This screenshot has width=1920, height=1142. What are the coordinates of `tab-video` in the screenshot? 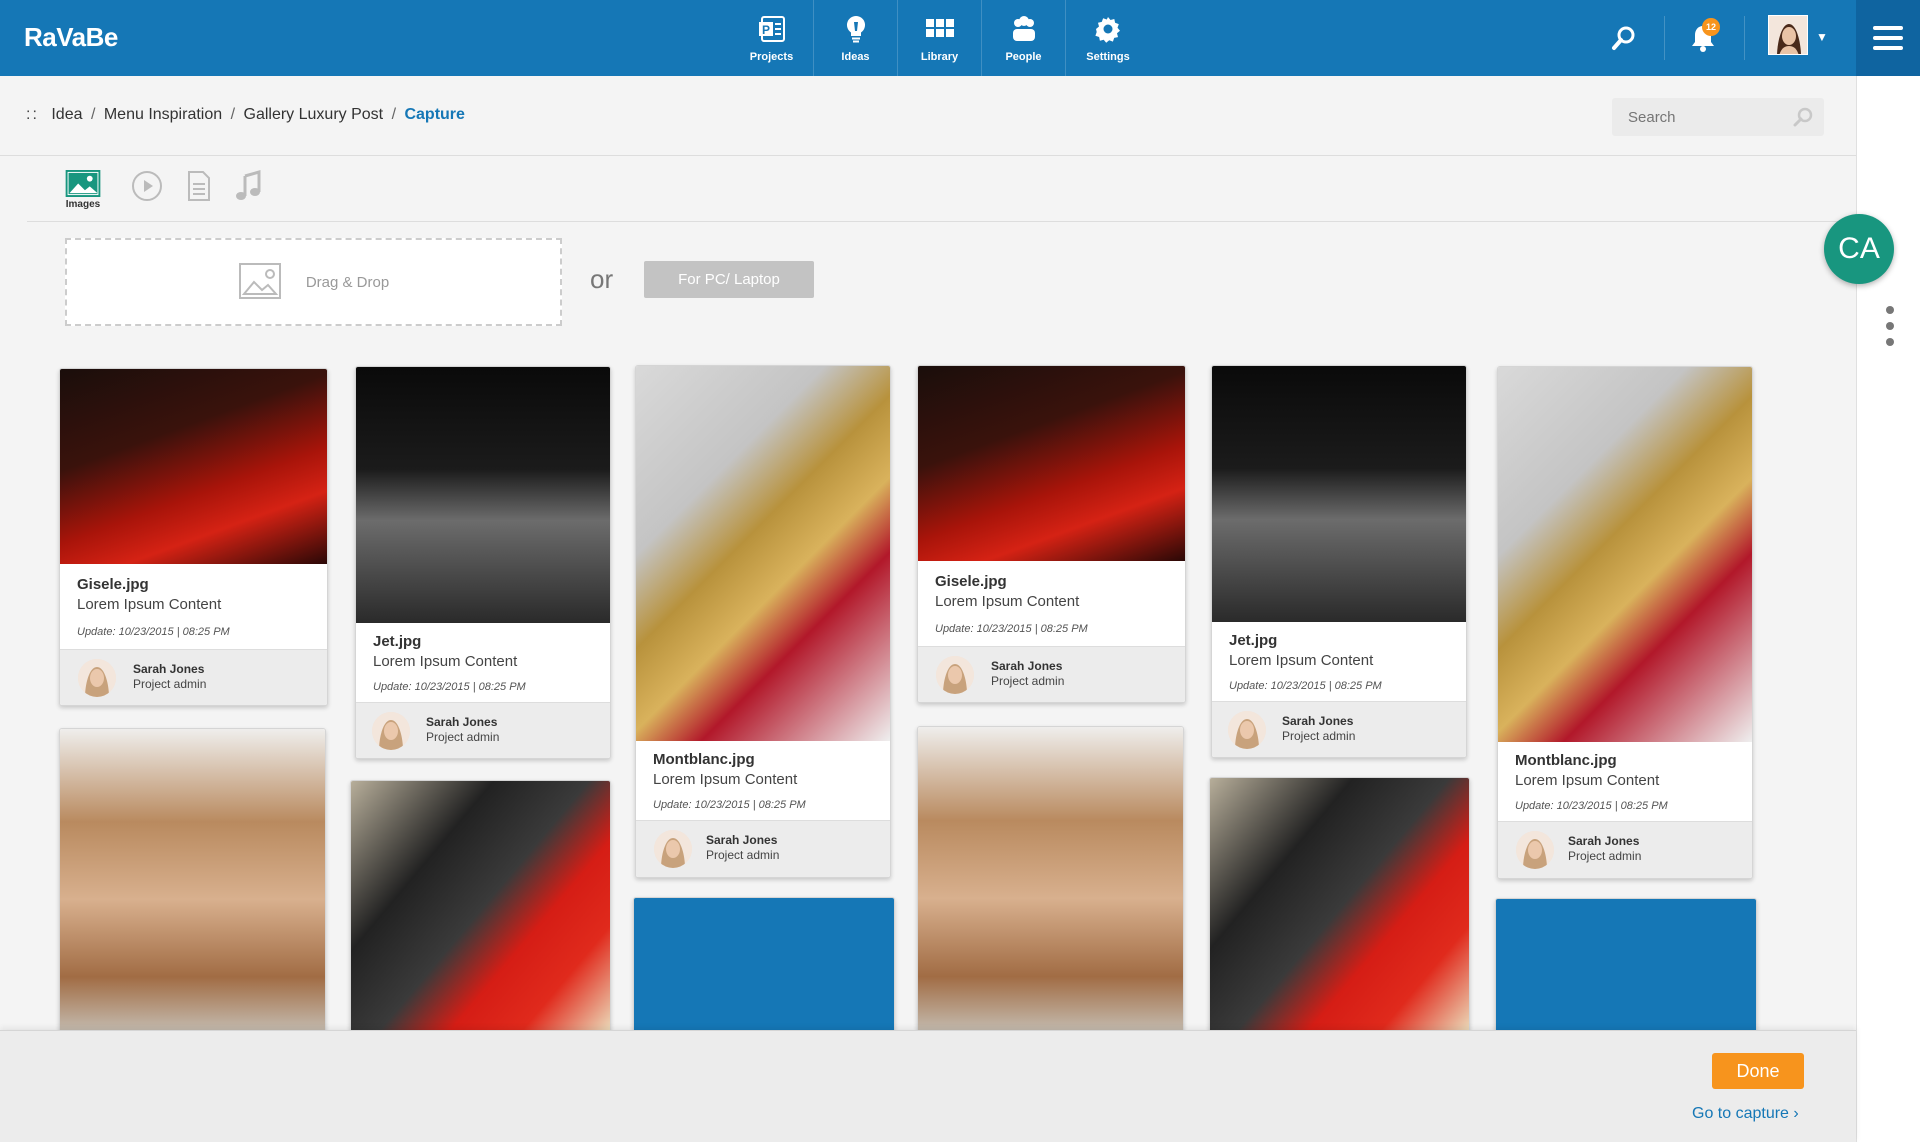 It's located at (147, 190).